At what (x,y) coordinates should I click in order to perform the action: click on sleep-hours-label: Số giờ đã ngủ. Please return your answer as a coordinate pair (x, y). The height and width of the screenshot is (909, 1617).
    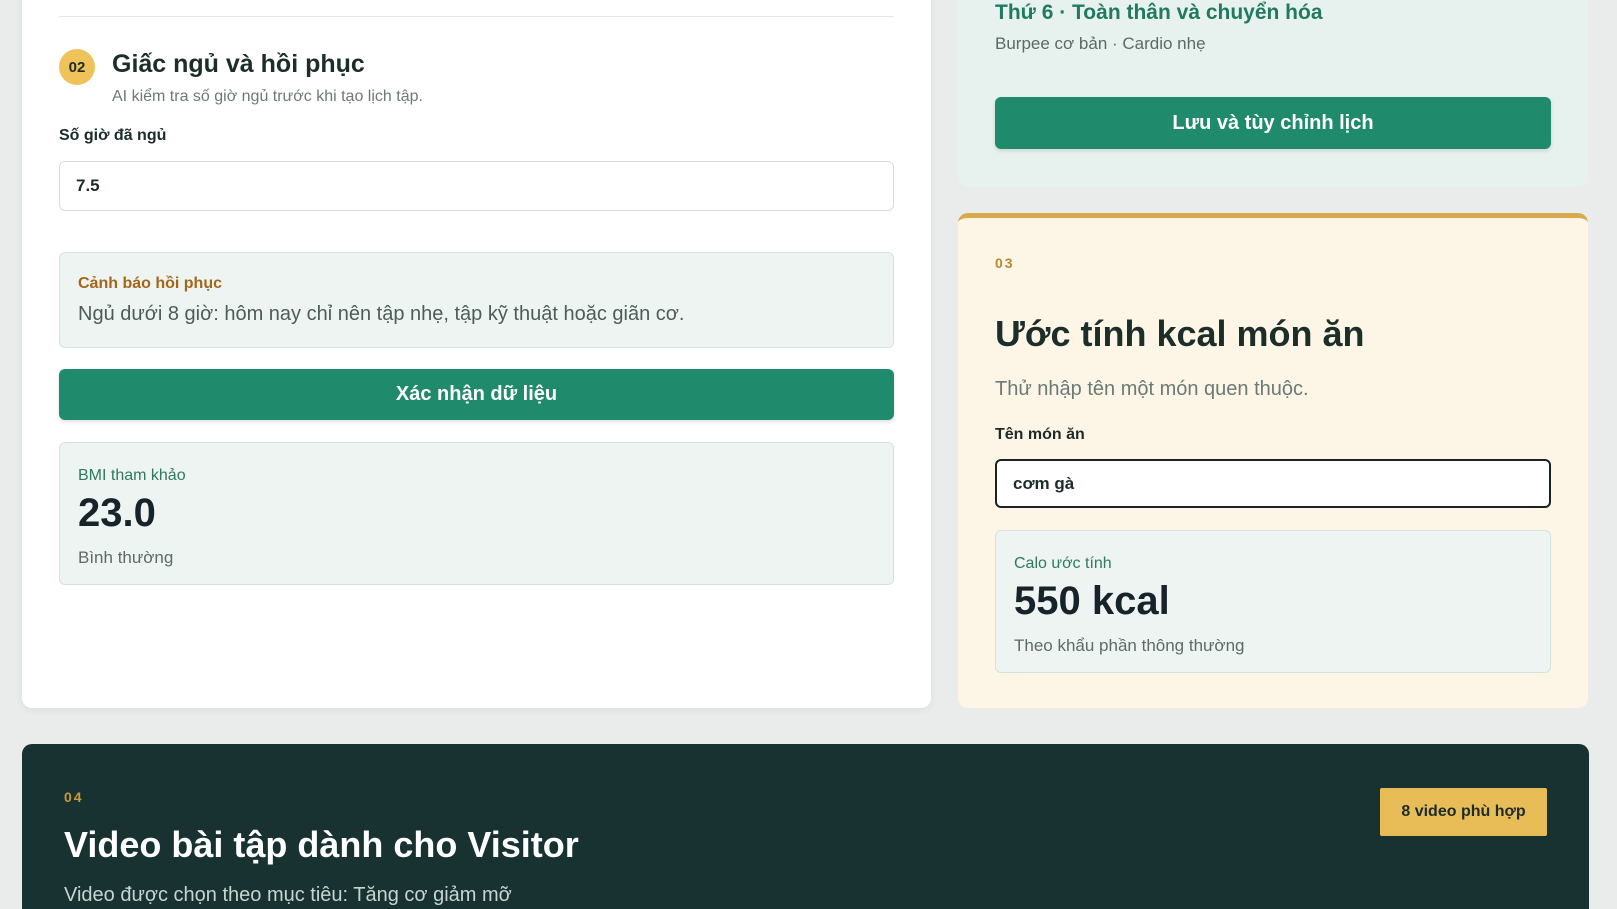
    Looking at the image, I should click on (113, 135).